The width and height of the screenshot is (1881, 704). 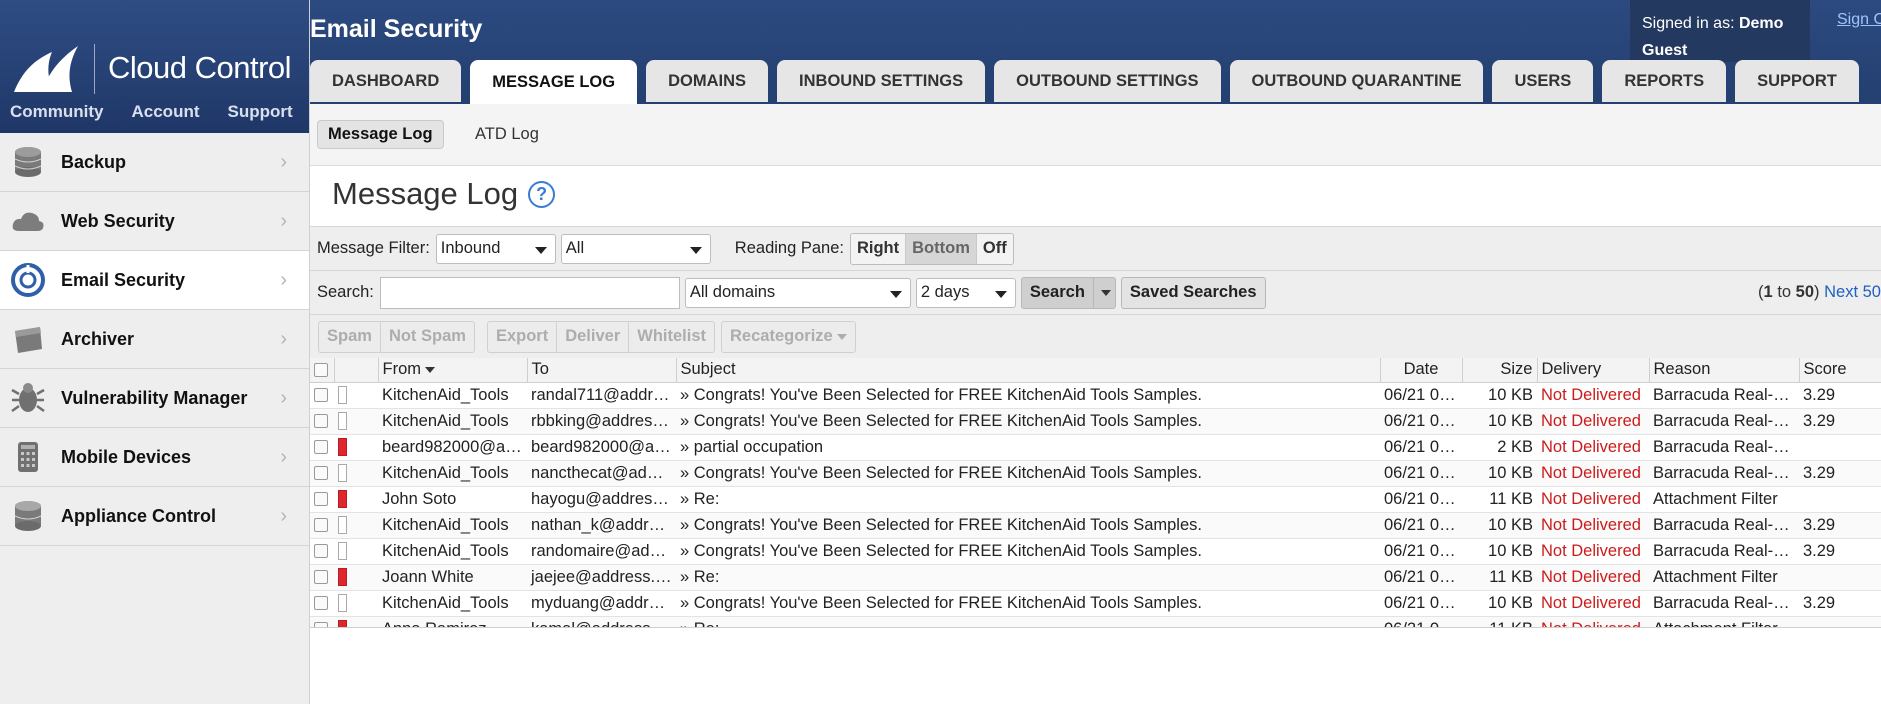 I want to click on tab-domains: DOMAINS, so click(x=707, y=81).